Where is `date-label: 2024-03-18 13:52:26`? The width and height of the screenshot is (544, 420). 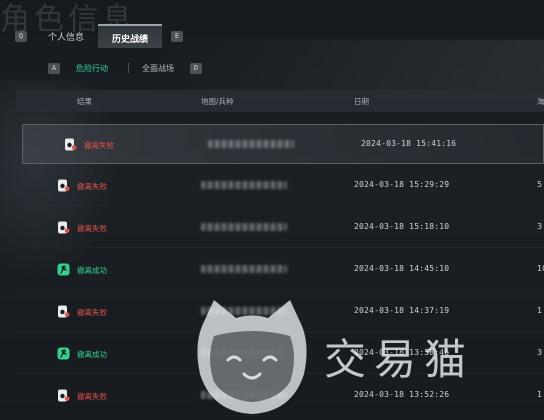 date-label: 2024-03-18 13:52:26 is located at coordinates (402, 394).